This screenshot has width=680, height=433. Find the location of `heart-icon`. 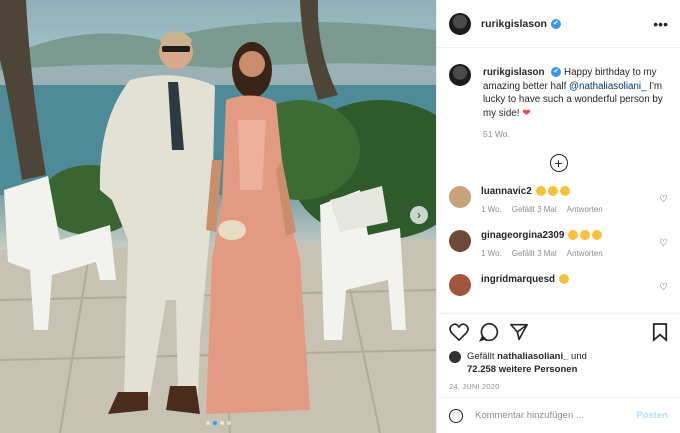

heart-icon is located at coordinates (459, 332).